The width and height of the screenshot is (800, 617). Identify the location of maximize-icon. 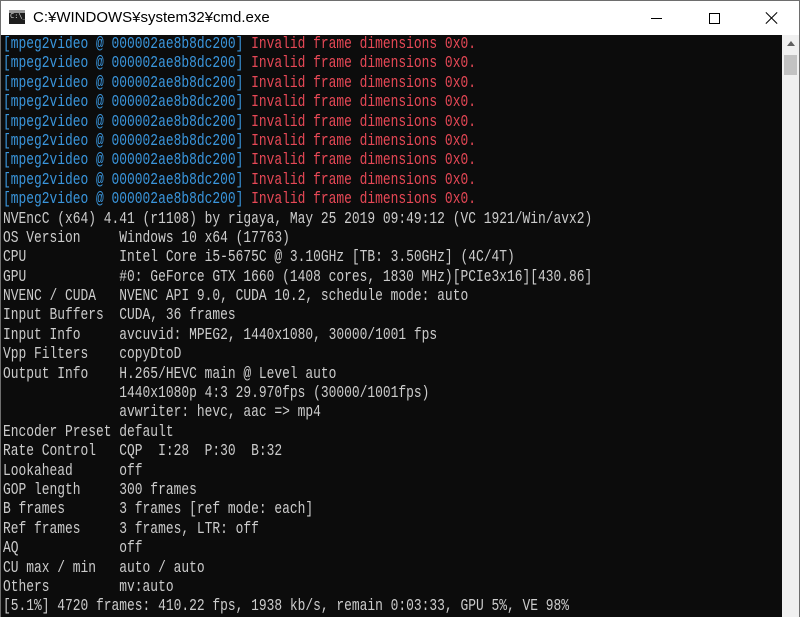
(714, 18).